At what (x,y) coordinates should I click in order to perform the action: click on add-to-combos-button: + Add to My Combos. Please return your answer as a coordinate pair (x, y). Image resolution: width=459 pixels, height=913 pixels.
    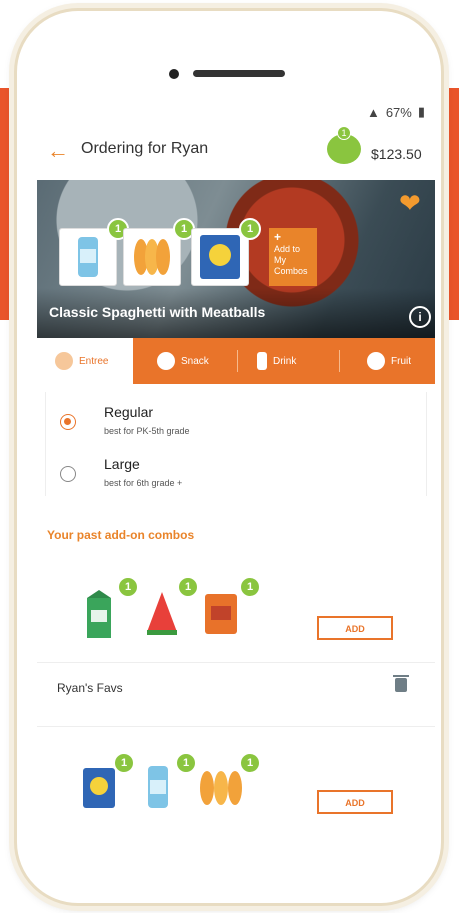
    Looking at the image, I should click on (293, 257).